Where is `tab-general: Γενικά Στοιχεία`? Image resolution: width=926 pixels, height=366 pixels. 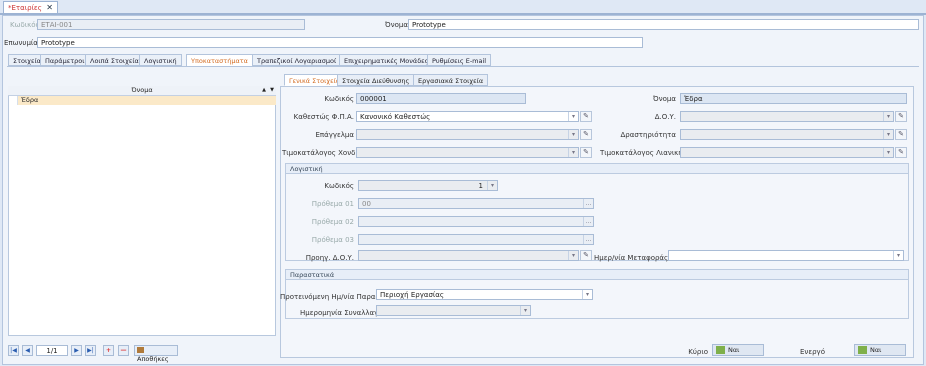
tab-general: Γενικά Στοιχεία is located at coordinates (315, 80).